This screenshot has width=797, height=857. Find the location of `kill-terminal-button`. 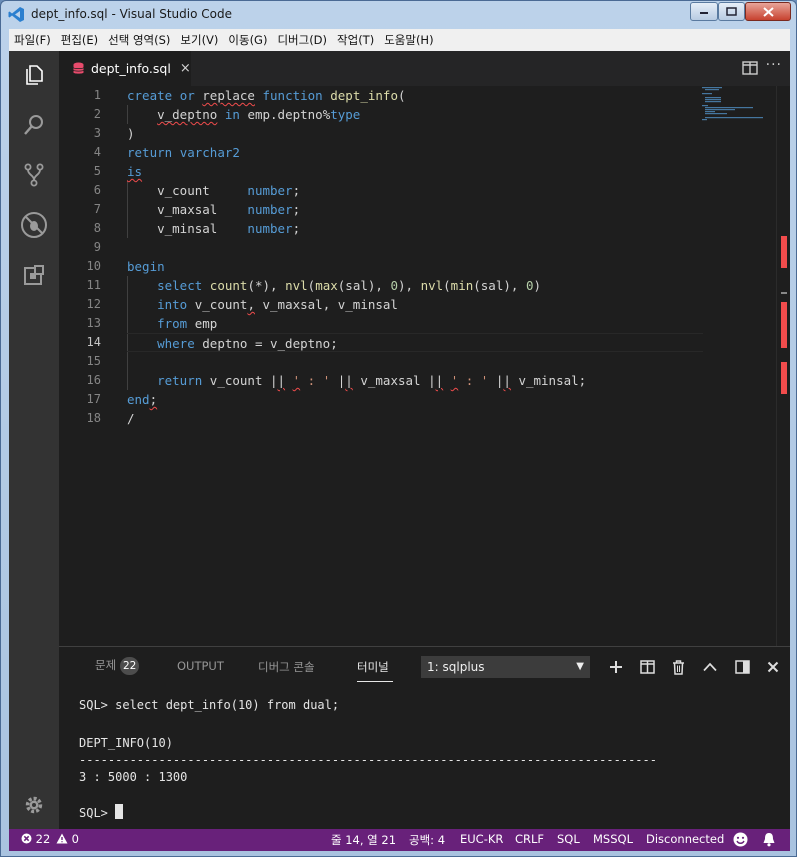

kill-terminal-button is located at coordinates (678, 667).